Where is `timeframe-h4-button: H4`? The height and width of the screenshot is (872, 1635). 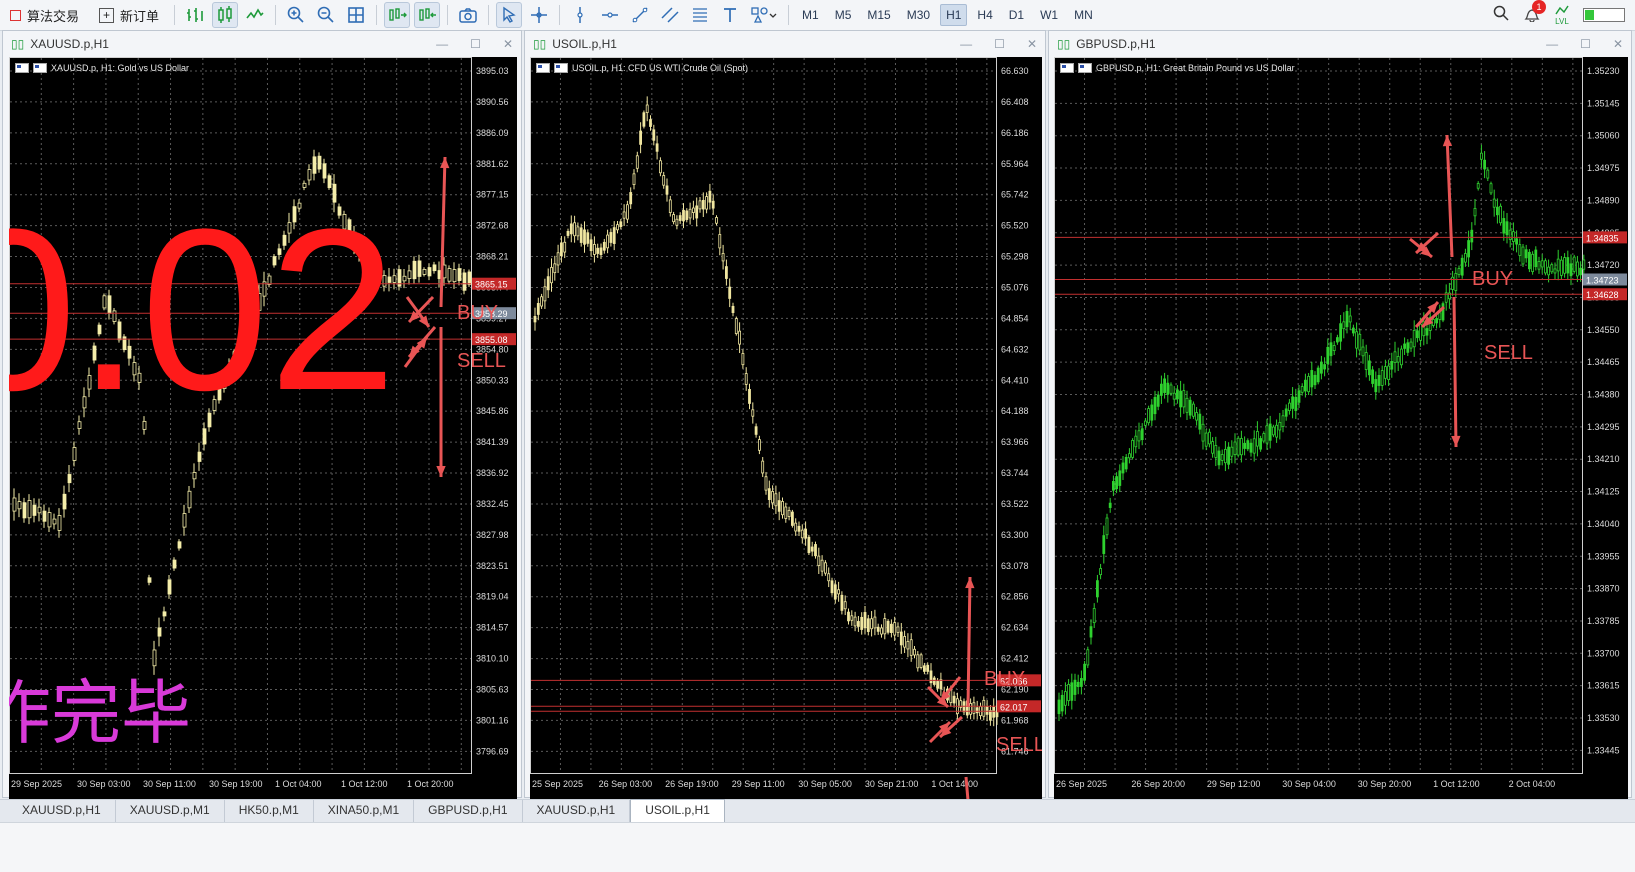 timeframe-h4-button: H4 is located at coordinates (984, 15).